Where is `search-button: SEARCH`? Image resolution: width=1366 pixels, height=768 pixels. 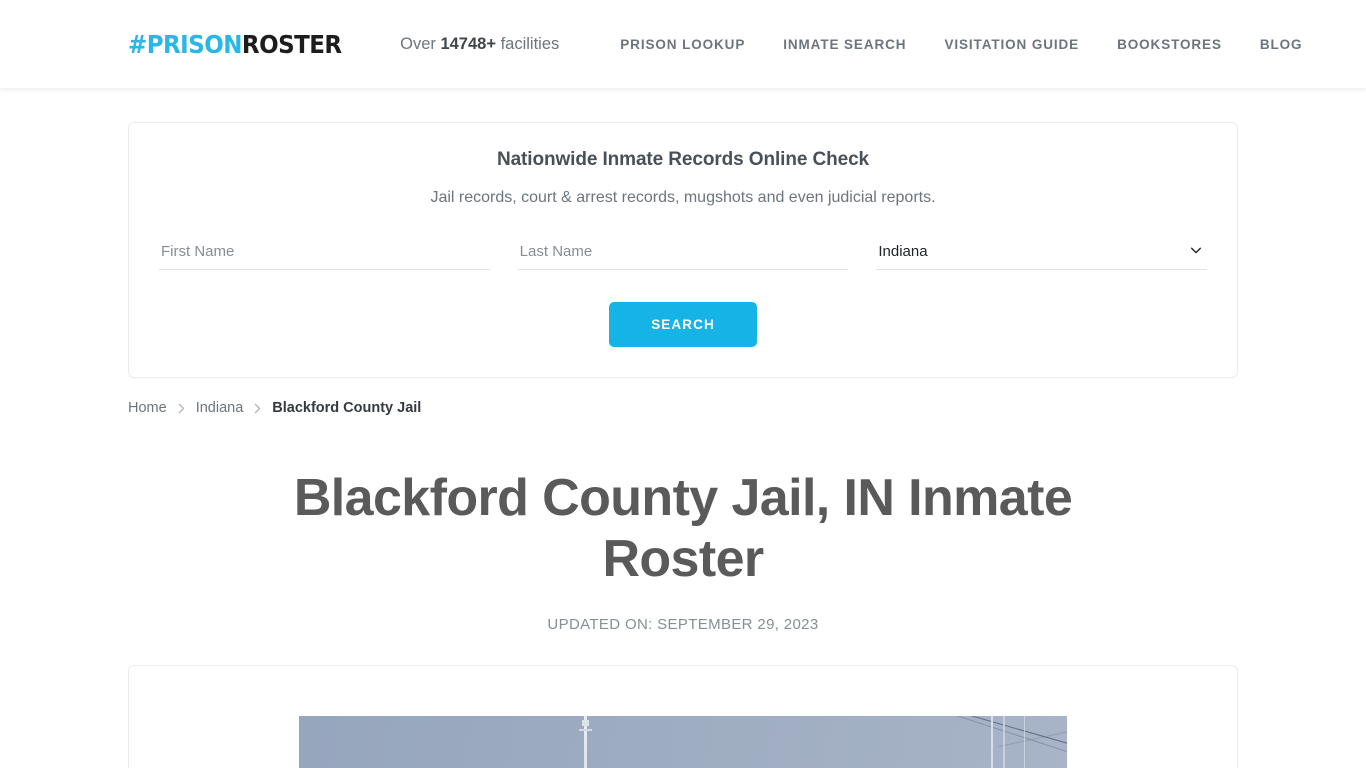 search-button: SEARCH is located at coordinates (683, 324).